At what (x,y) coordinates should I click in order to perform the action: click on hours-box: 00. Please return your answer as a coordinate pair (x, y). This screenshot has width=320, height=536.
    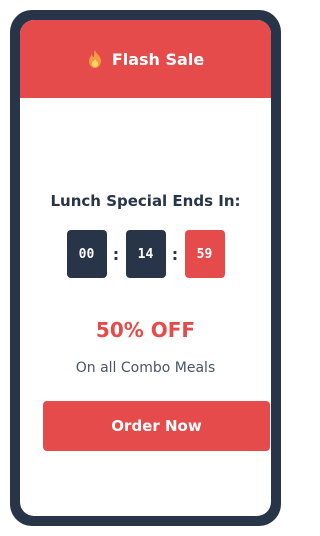
    Looking at the image, I should click on (86, 254).